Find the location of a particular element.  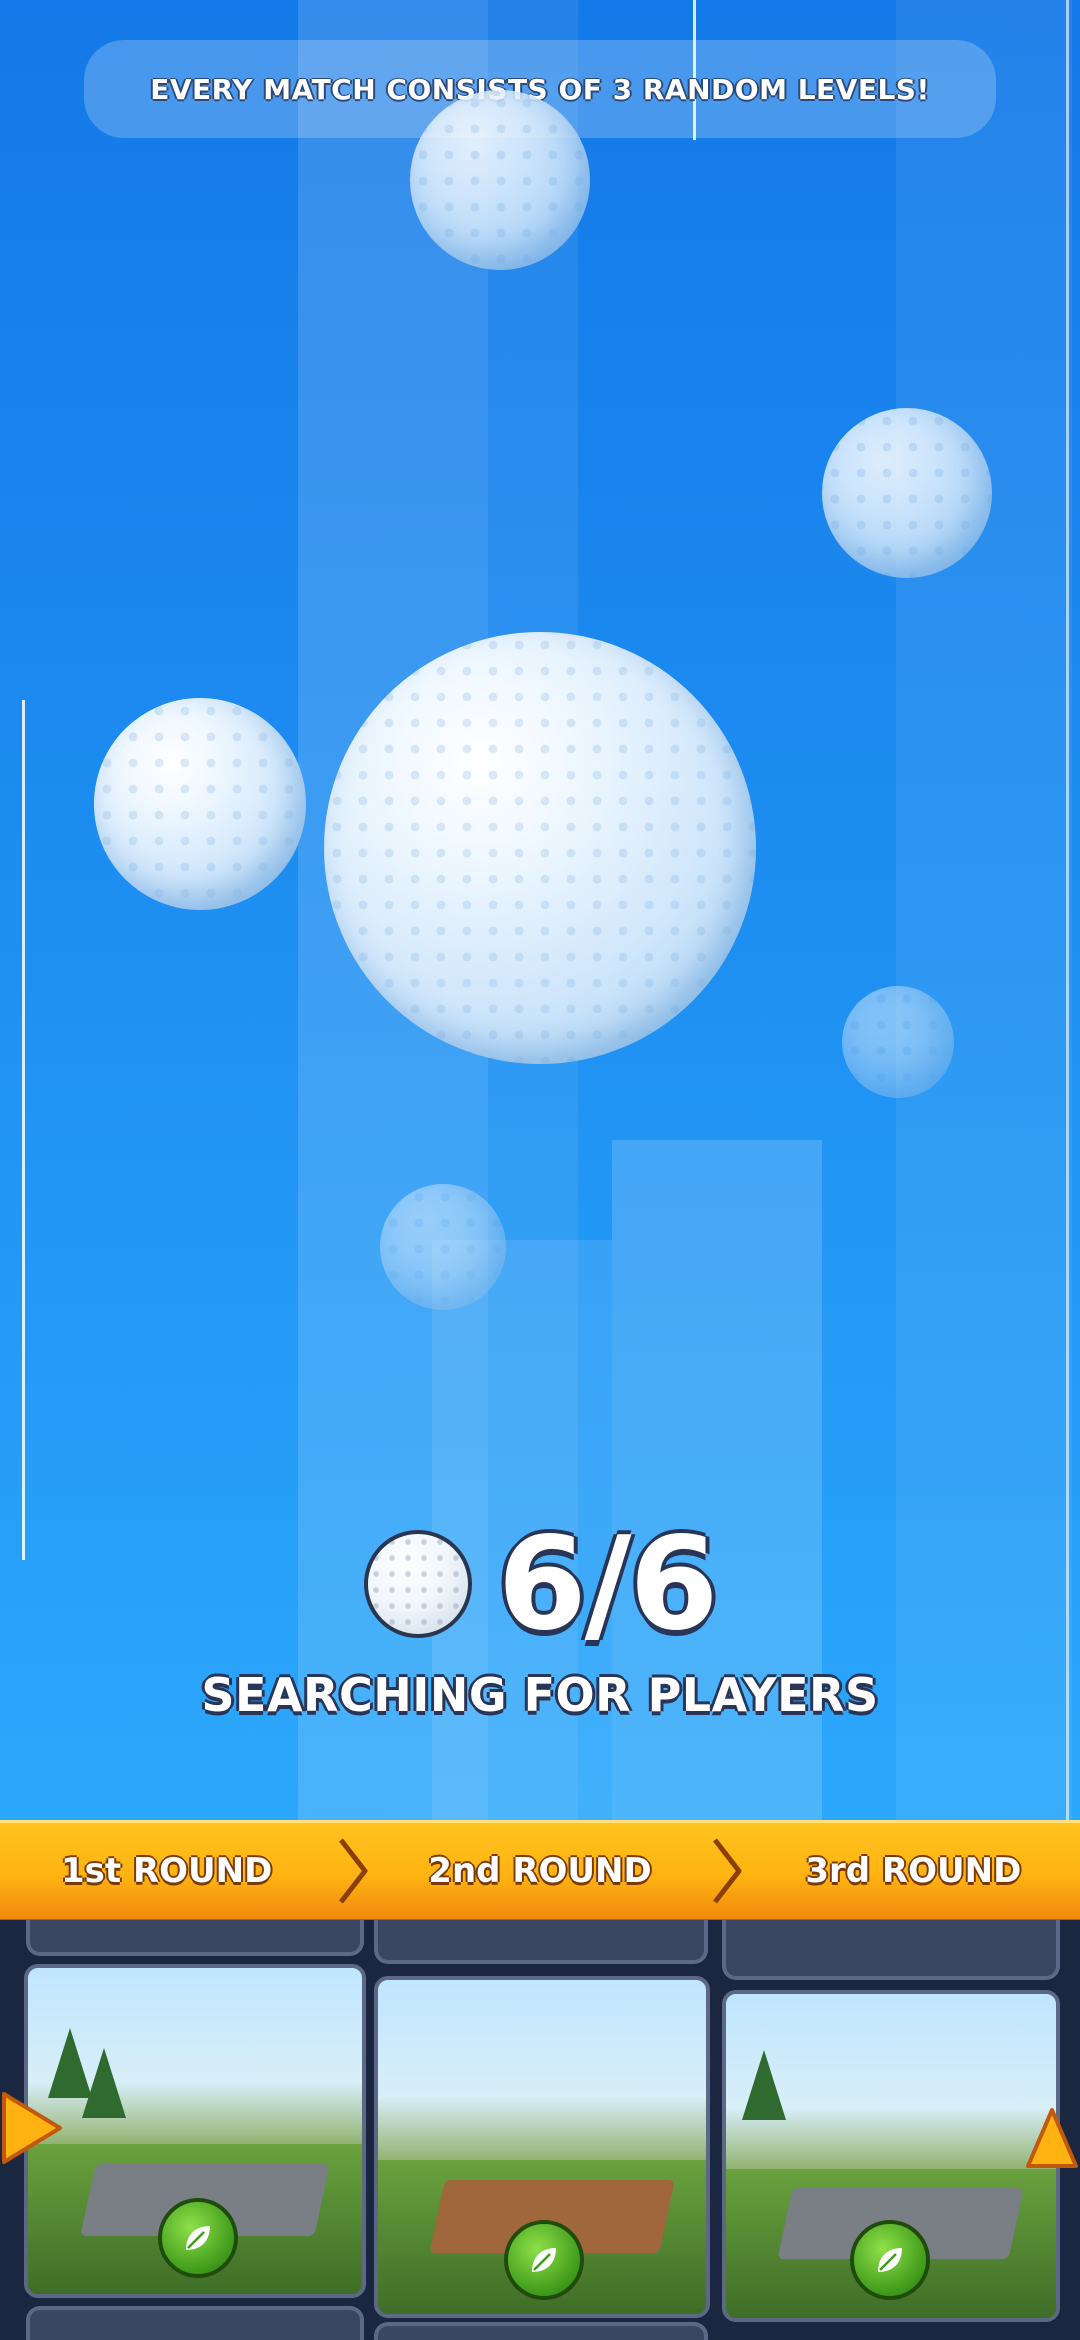

matchmaking-status: SEARCHING FOR PLAYERS is located at coordinates (540, 1695).